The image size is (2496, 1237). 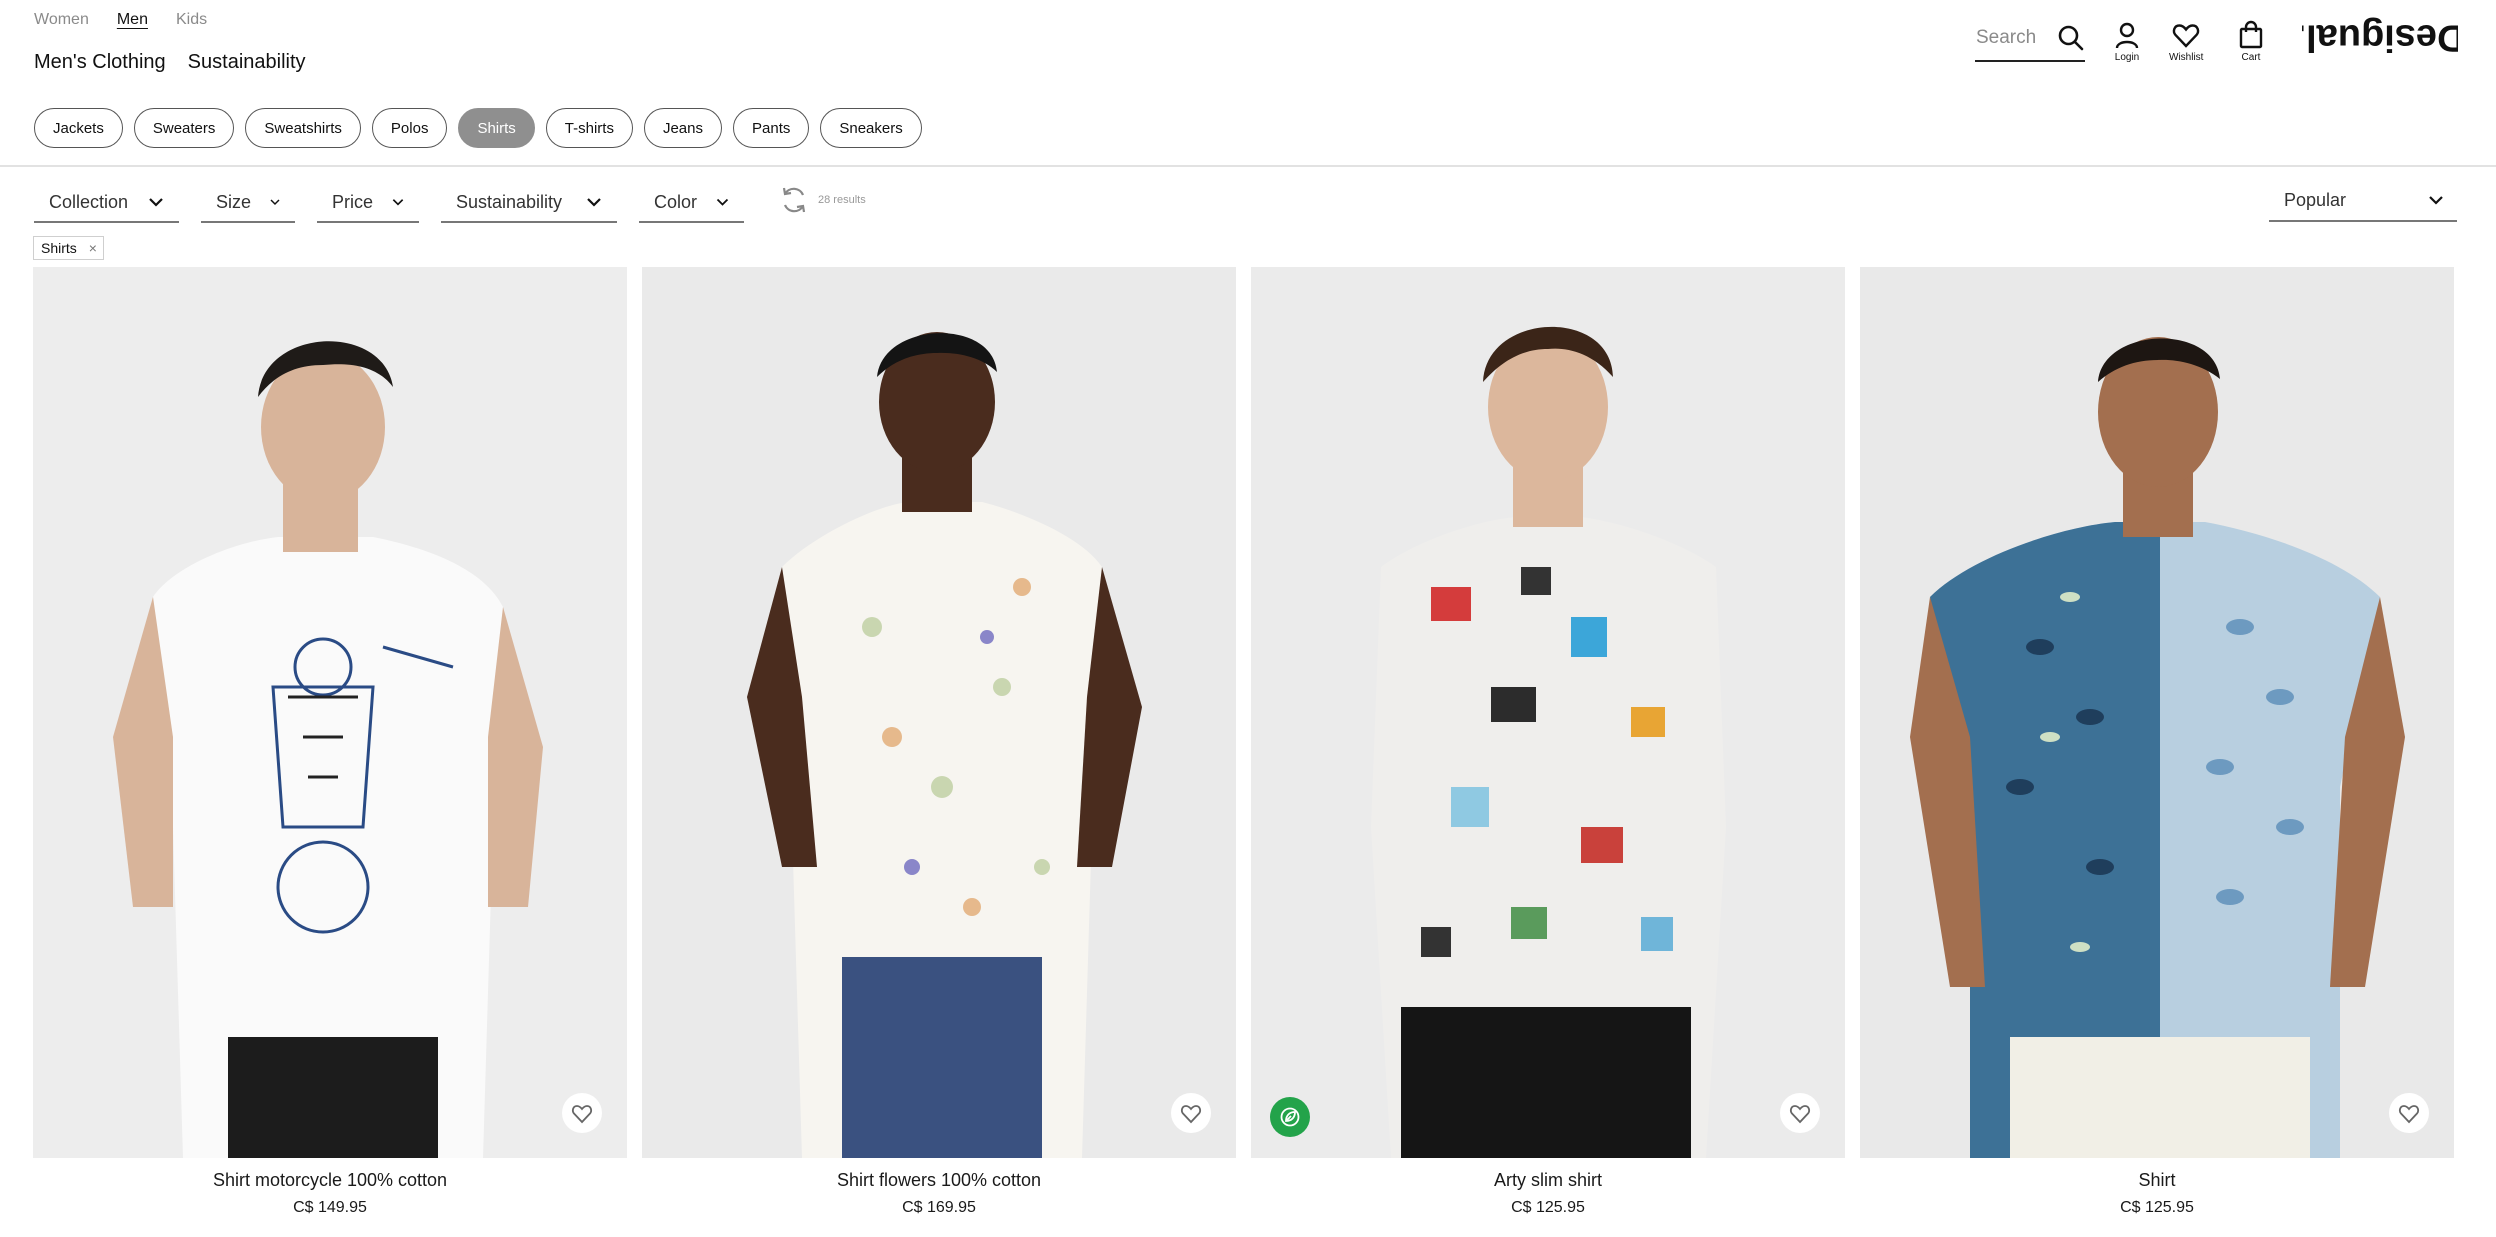 What do you see at coordinates (2186, 57) in the screenshot?
I see `wishlist-label: Wishlist` at bounding box center [2186, 57].